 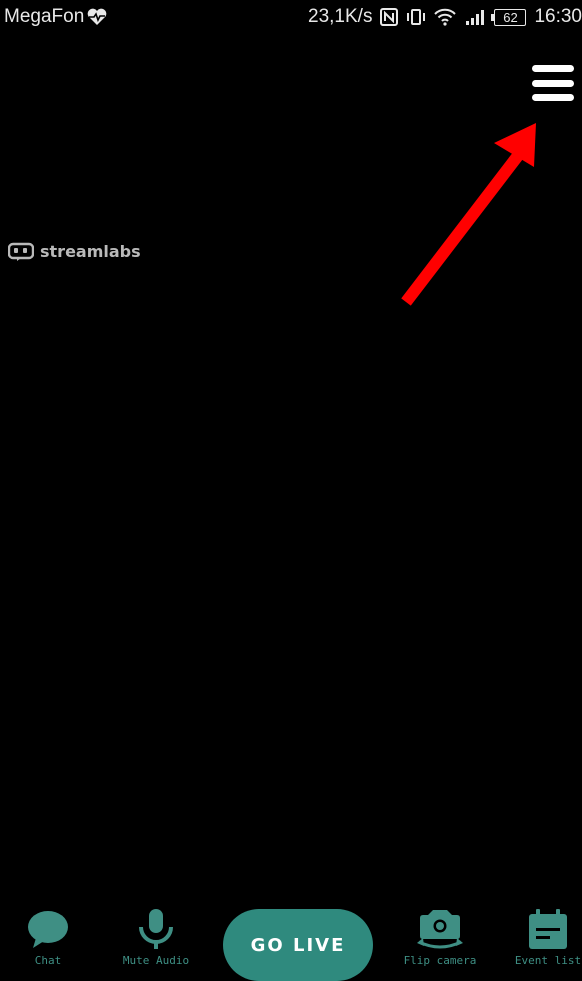 I want to click on streamlabs-icon, so click(x=21, y=251).